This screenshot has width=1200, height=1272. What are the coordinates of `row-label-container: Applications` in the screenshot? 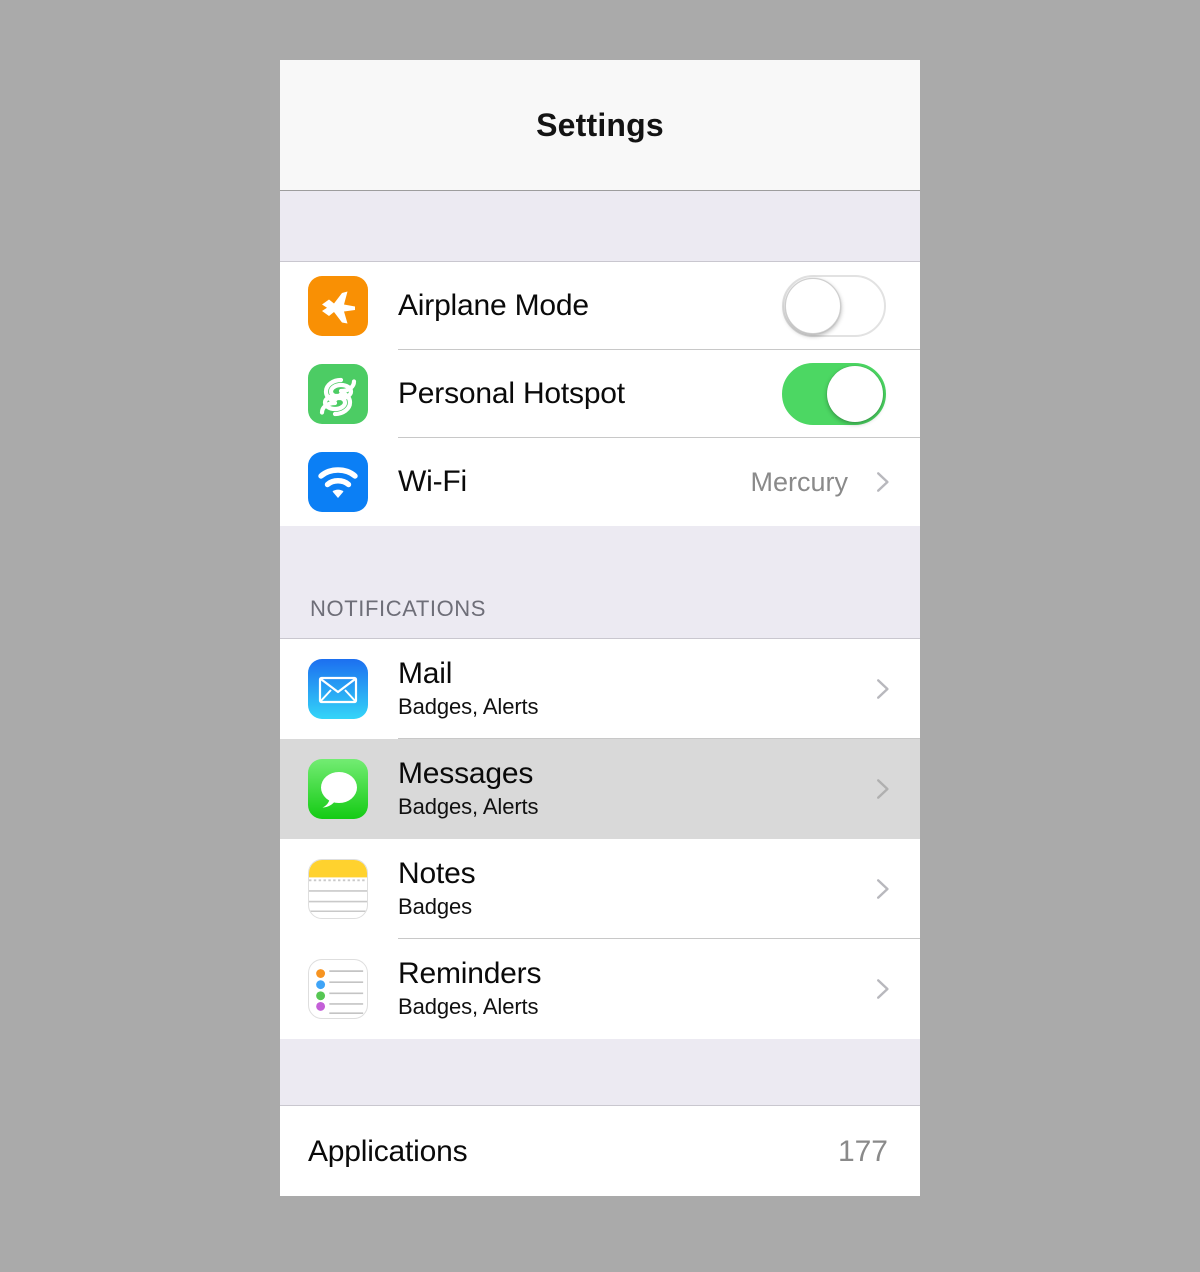 It's located at (573, 1151).